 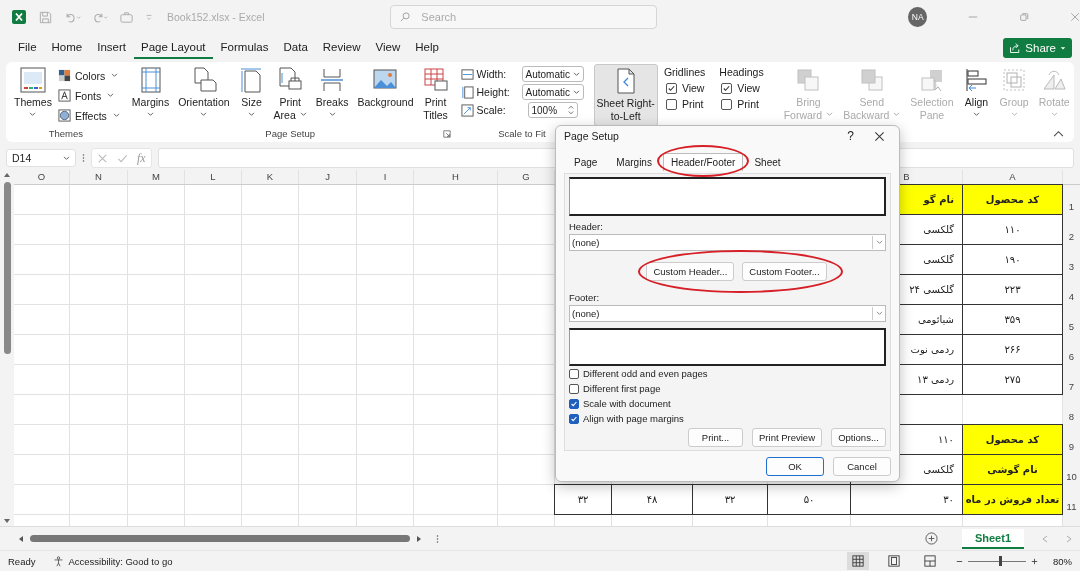 I want to click on group-label: Themes, so click(x=66, y=134).